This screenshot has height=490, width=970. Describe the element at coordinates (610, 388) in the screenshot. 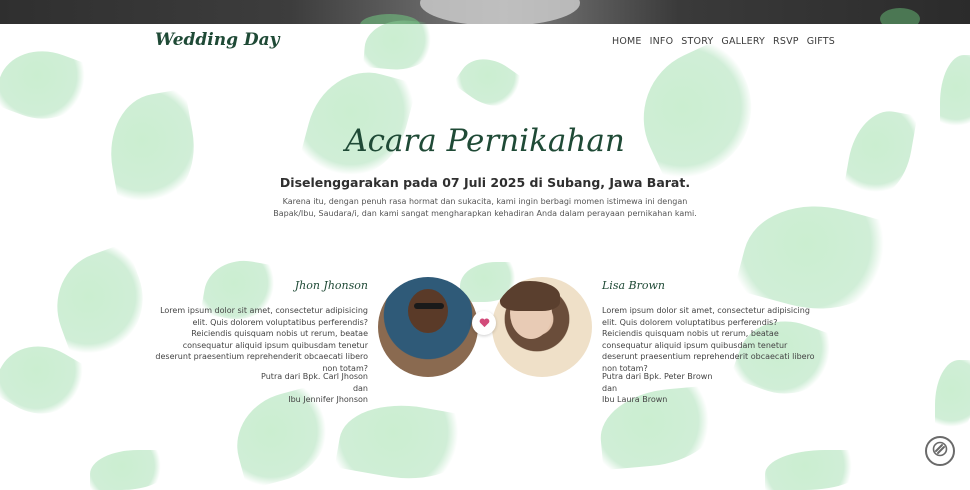

I see `bride-conjunction: dan` at that location.